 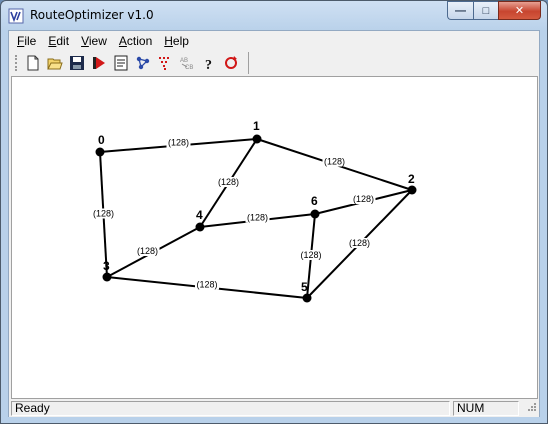 What do you see at coordinates (94, 41) in the screenshot?
I see `menu-view: View` at bounding box center [94, 41].